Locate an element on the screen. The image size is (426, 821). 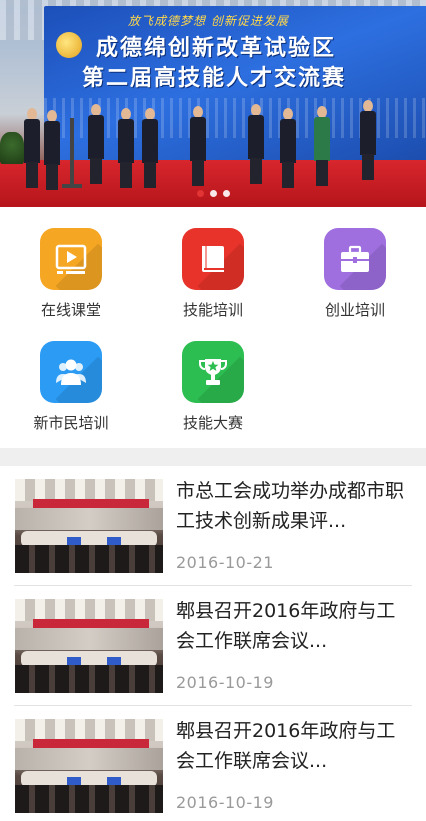
banner-slogan: 放飞成德梦想 创新促进发展 is located at coordinates (208, 21).